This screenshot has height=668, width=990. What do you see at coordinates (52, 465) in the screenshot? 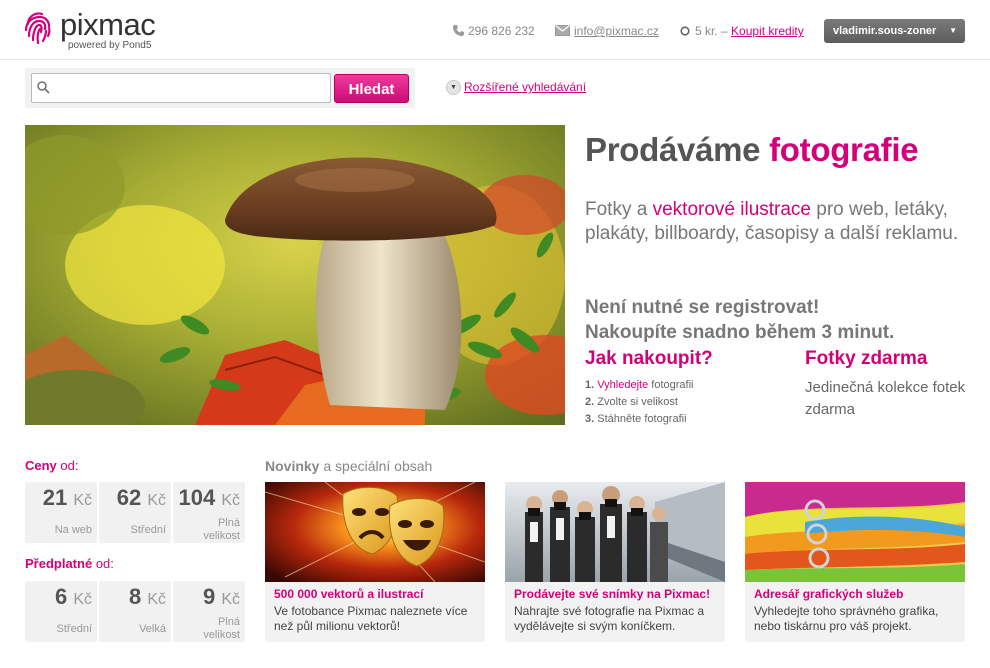
I see `prices-heading: Ceny od:` at bounding box center [52, 465].